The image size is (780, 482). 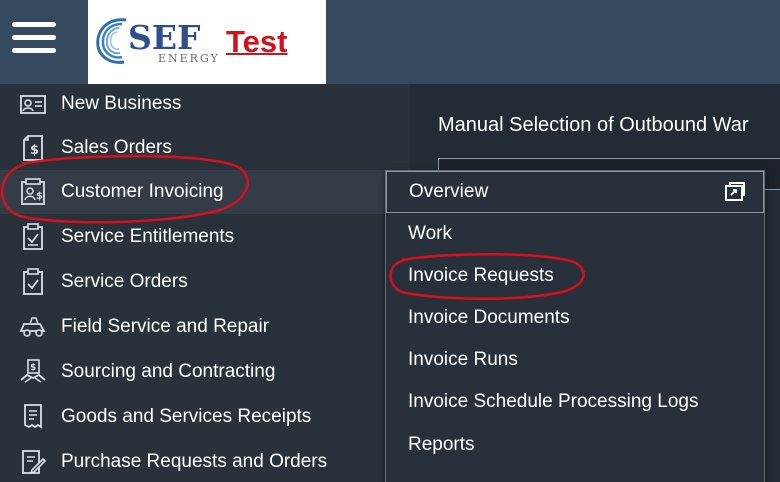 I want to click on sidebar-item-receipts: Goods and Services Receipts, so click(x=205, y=417).